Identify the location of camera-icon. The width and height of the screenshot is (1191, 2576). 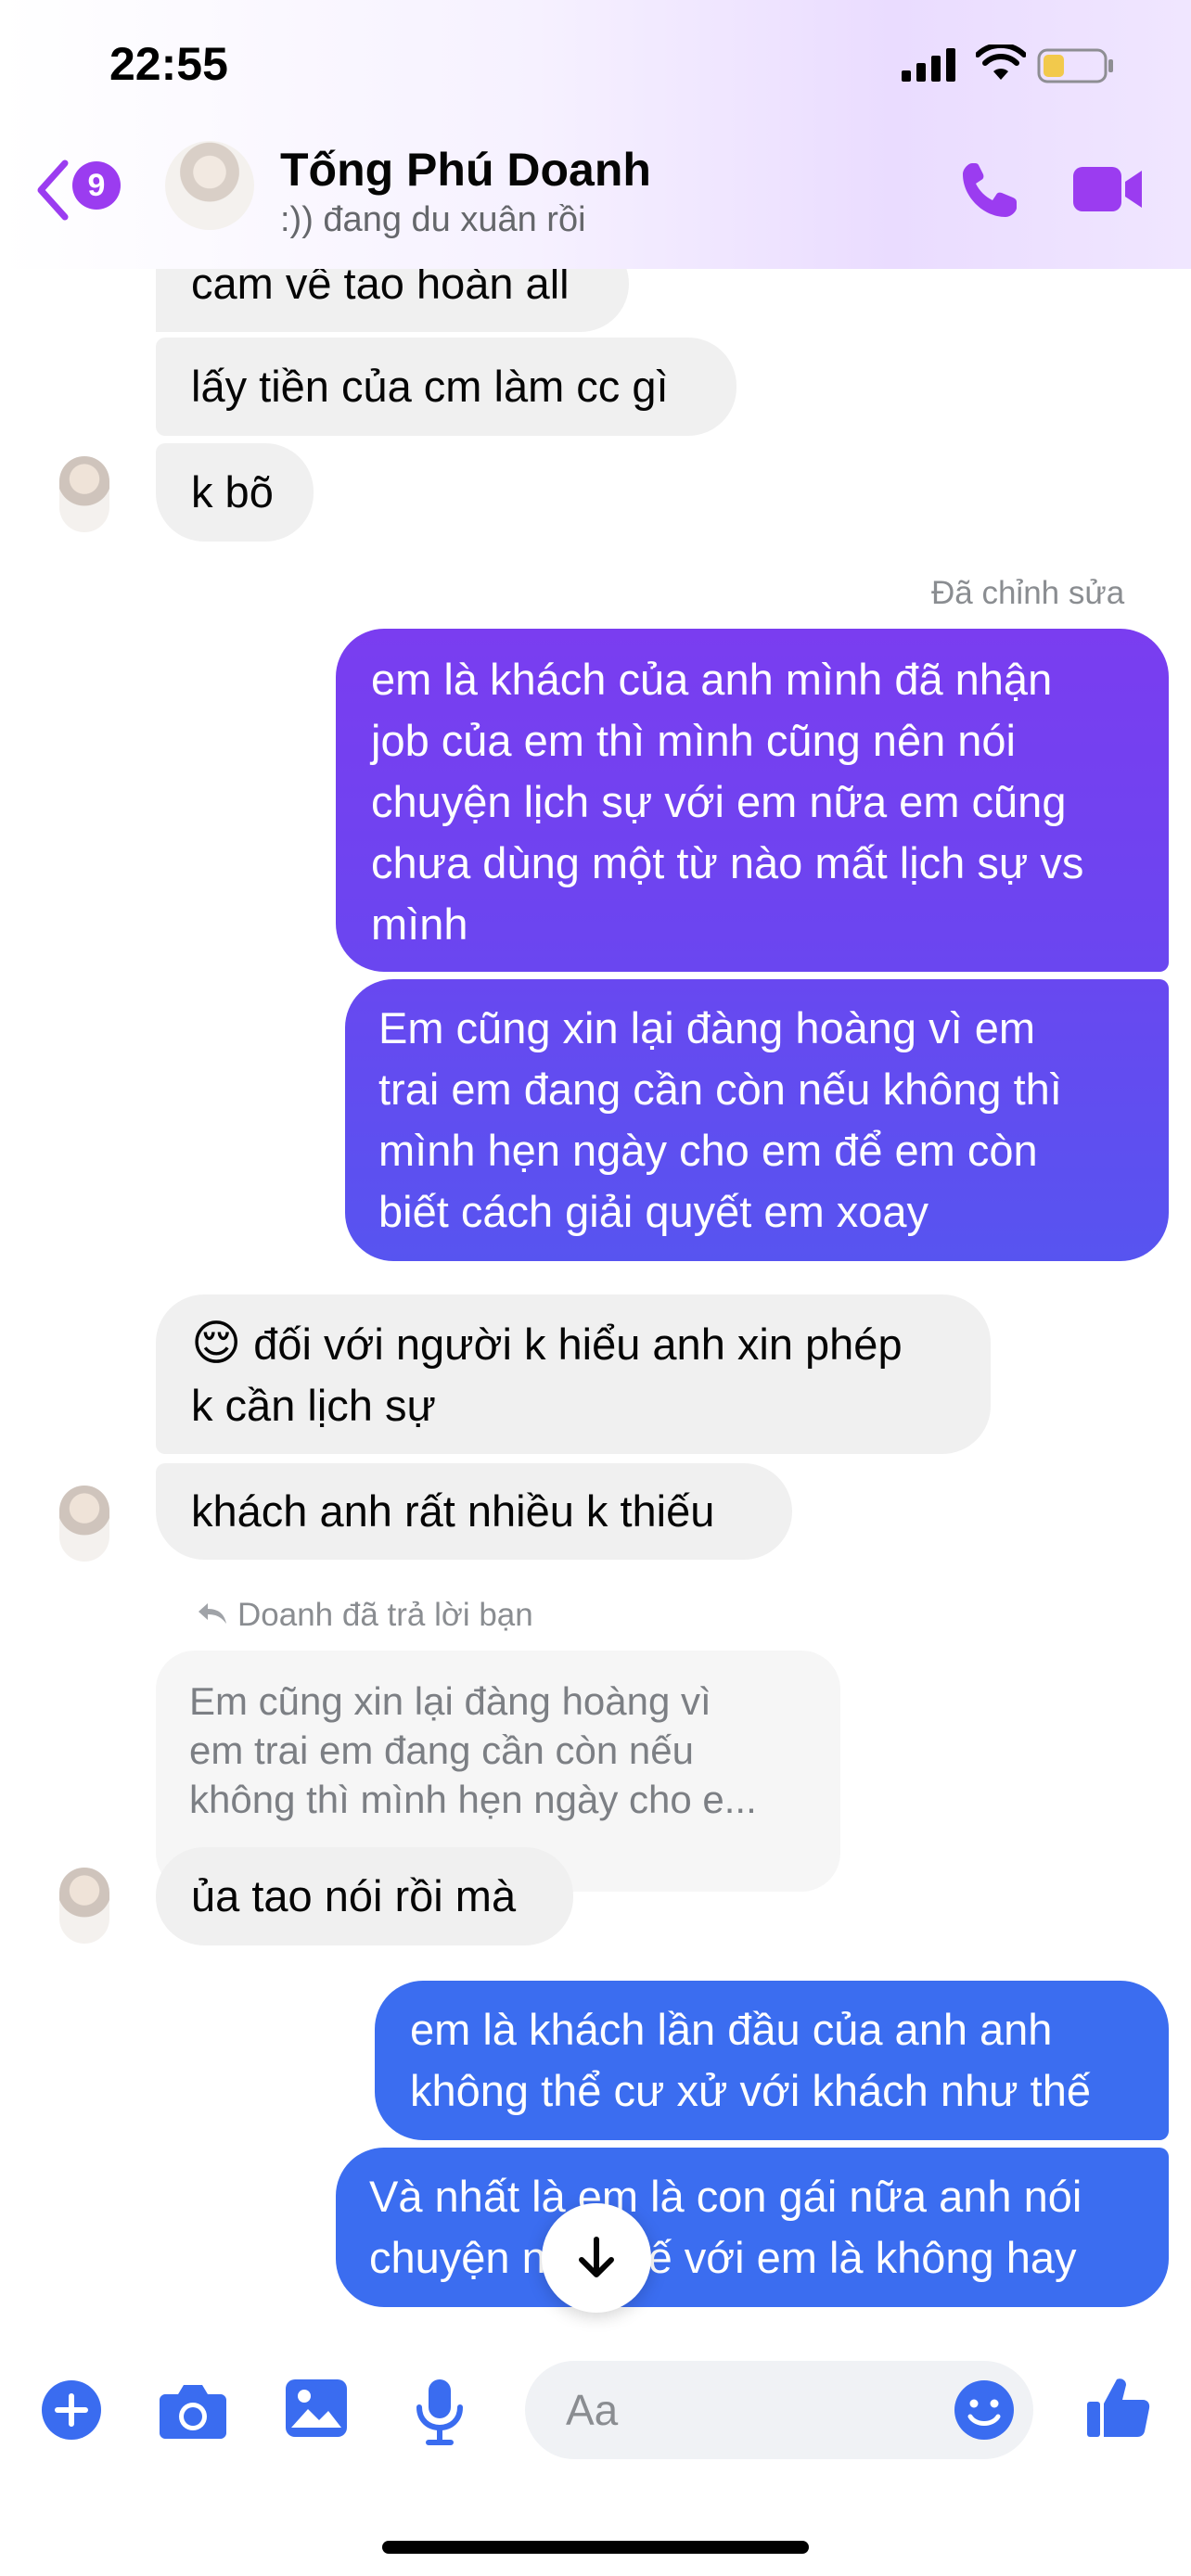
(193, 2410).